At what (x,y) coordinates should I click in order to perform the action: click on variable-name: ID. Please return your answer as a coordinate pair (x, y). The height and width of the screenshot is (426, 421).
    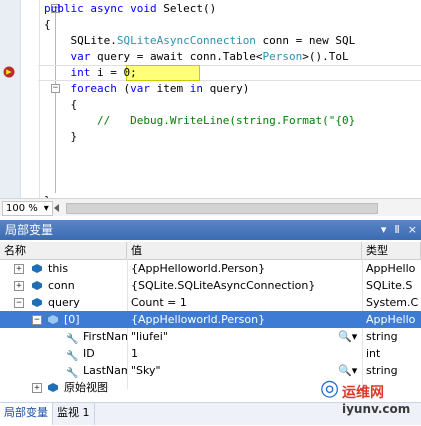
    Looking at the image, I should click on (89, 353).